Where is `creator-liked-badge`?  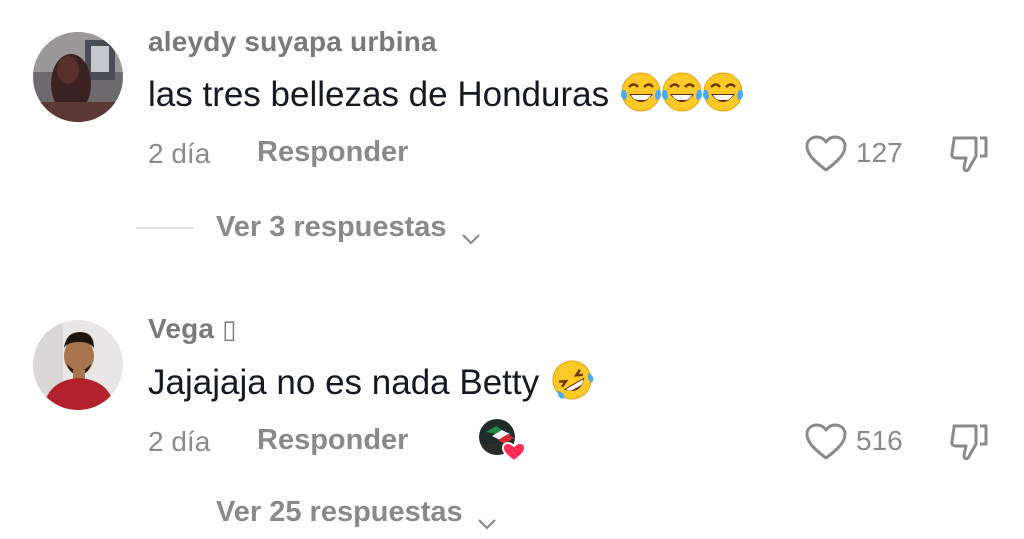
creator-liked-badge is located at coordinates (502, 441).